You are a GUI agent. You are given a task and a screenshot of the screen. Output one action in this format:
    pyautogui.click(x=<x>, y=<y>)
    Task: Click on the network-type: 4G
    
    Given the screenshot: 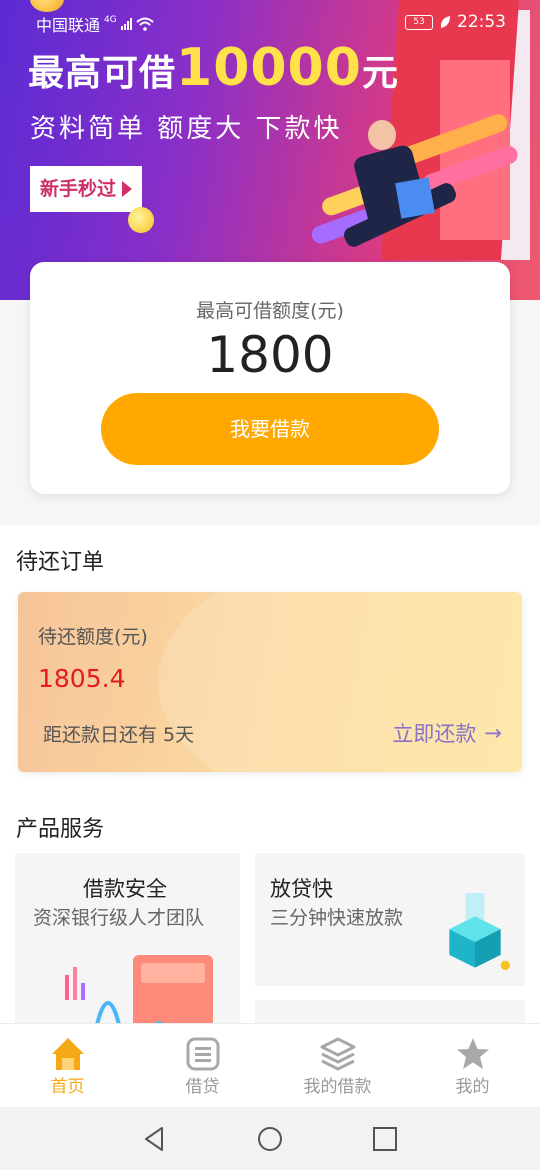 What is the action you would take?
    pyautogui.click(x=110, y=20)
    